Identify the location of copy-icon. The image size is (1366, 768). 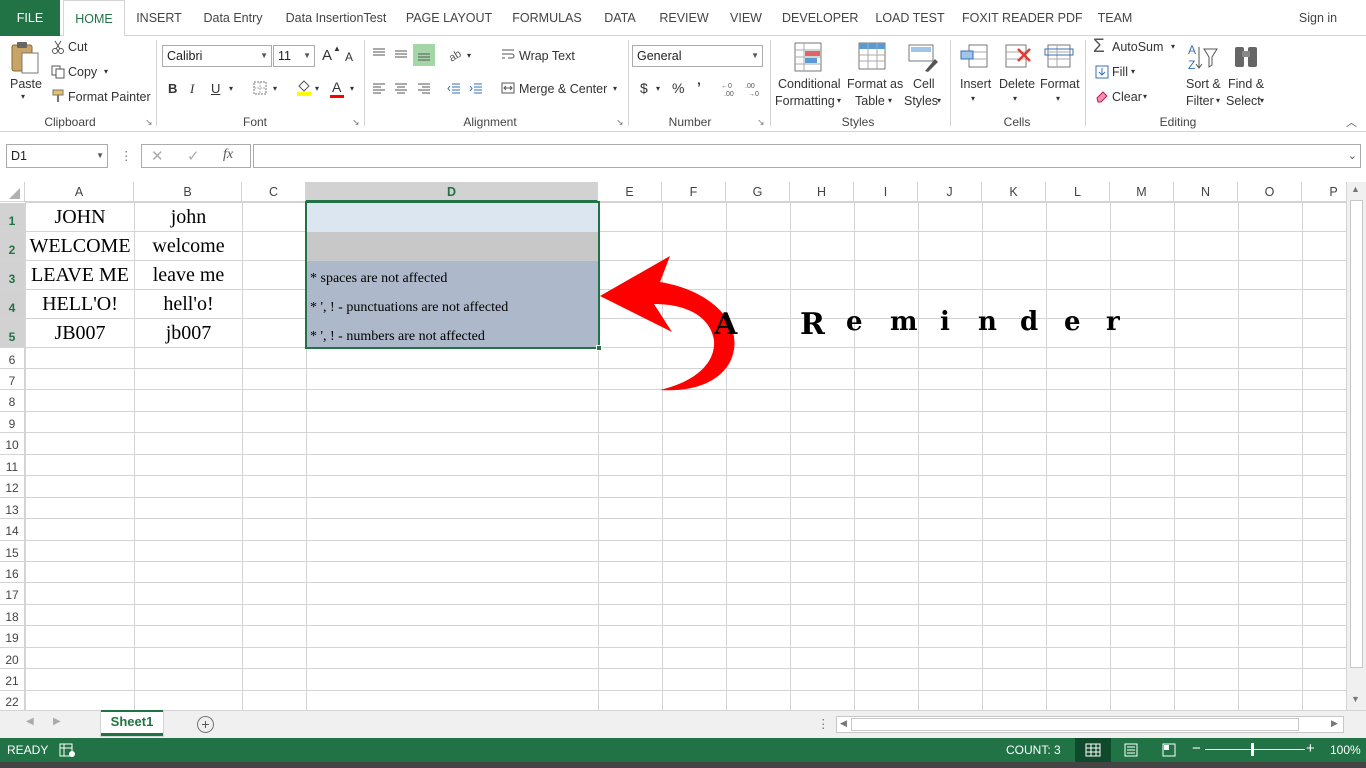
(58, 72).